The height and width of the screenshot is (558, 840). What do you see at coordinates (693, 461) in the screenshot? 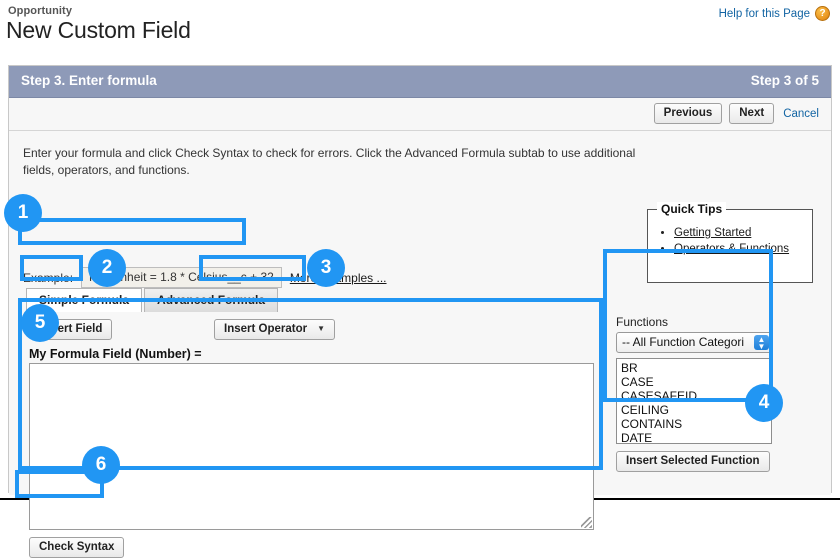
I see `insert-selected-function-button: Insert Selected Function` at bounding box center [693, 461].